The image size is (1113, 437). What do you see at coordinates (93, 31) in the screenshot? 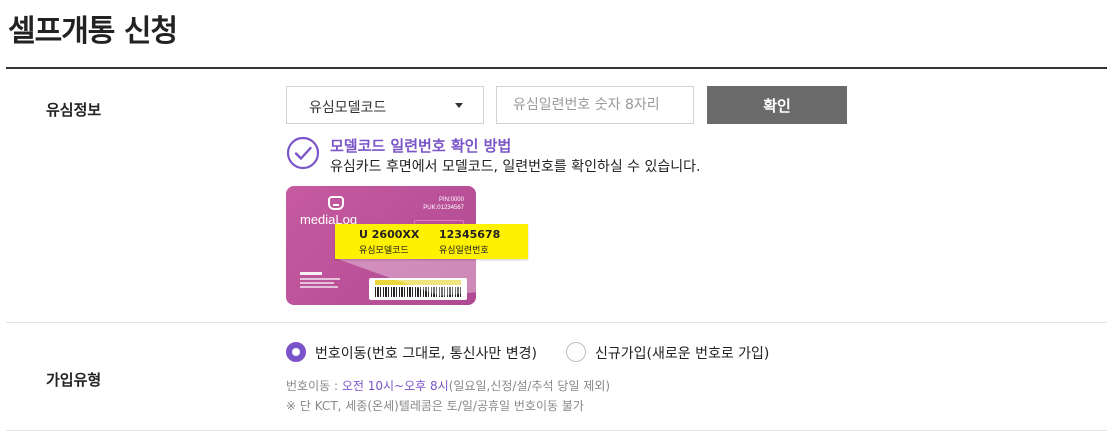
I see `page-title: 셀프개통 신청` at bounding box center [93, 31].